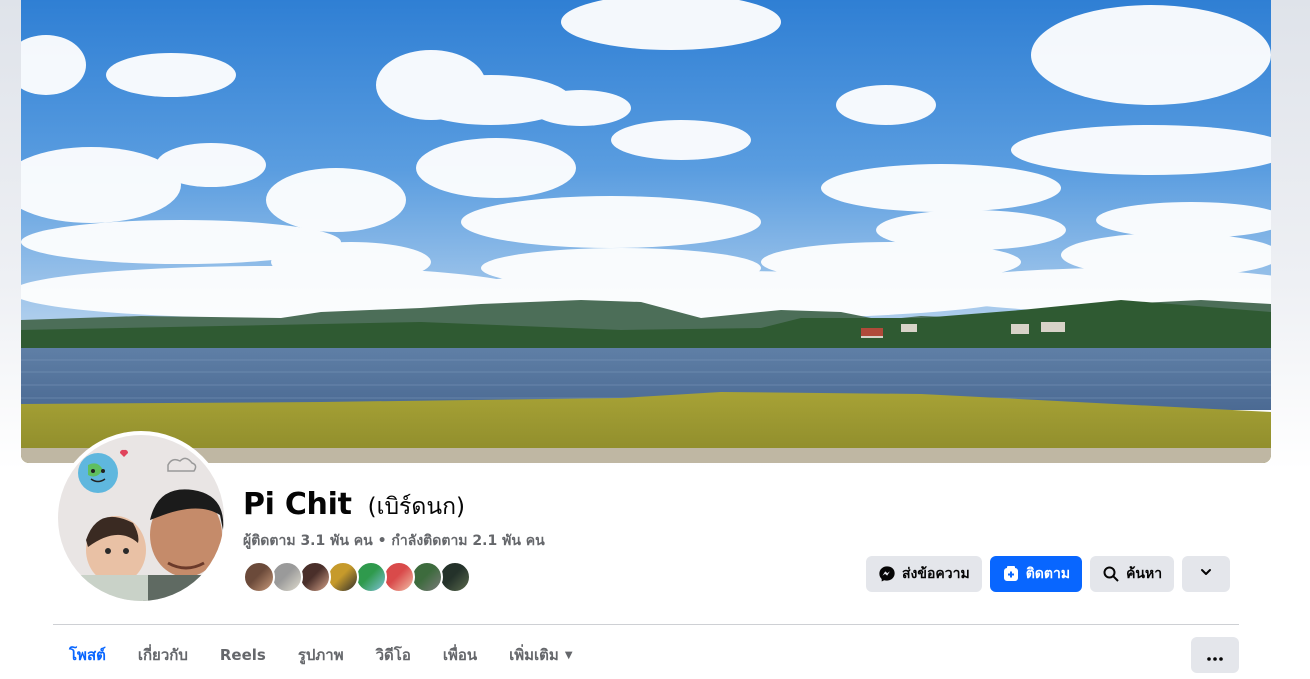  I want to click on tab-label: รูปภาพ, so click(320, 655).